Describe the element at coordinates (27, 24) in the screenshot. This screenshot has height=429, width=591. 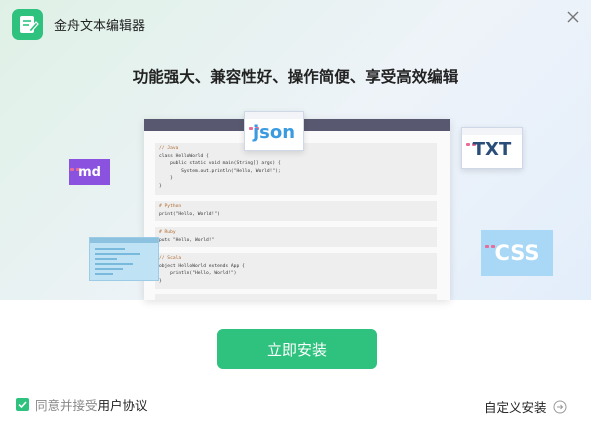
I see `app-logo-icon` at that location.